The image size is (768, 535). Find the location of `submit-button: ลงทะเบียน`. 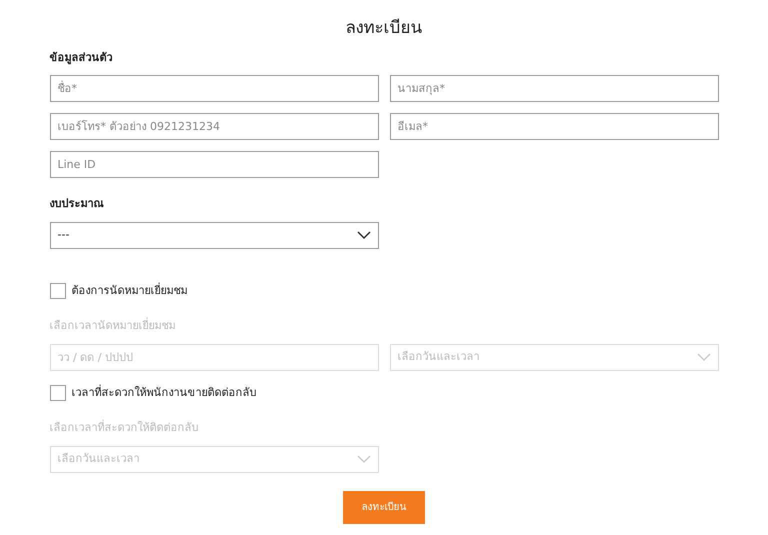

submit-button: ลงทะเบียน is located at coordinates (384, 507).